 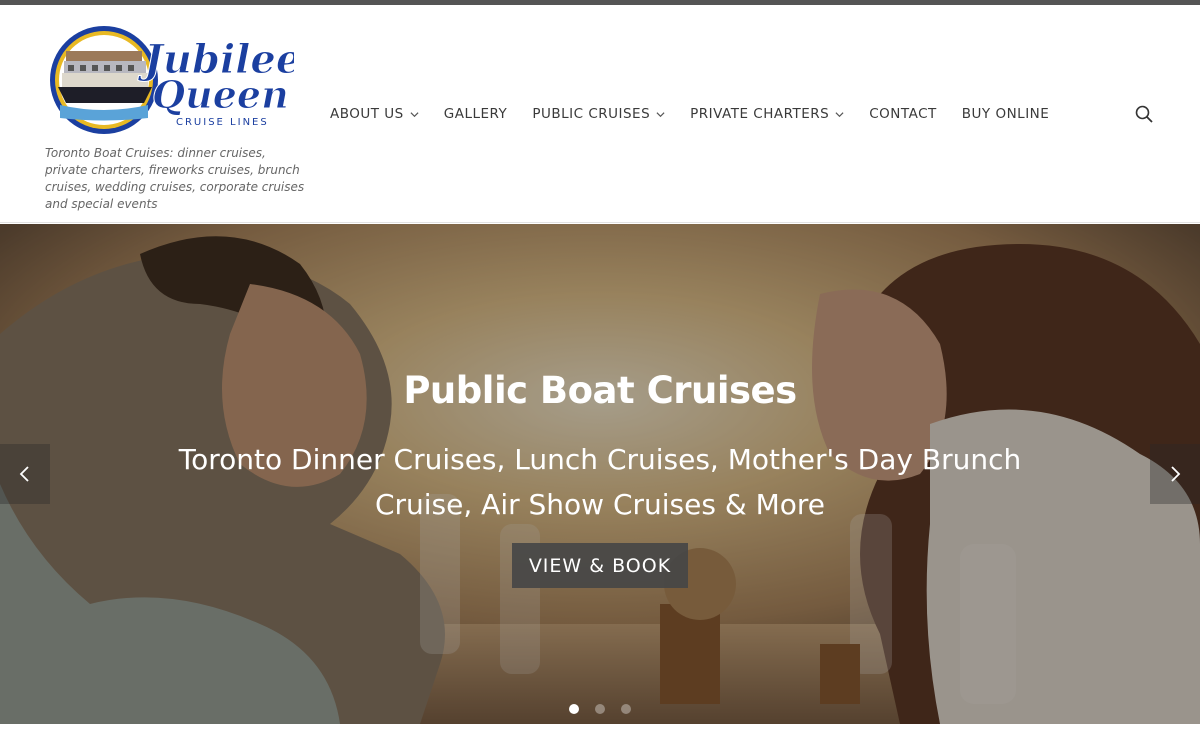 I want to click on nav-label: BUY ONLINE, so click(x=1005, y=114).